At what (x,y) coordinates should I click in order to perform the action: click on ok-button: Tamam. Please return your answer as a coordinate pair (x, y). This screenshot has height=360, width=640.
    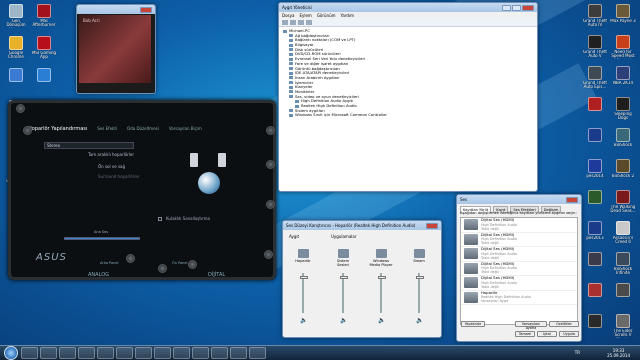
    Looking at the image, I should click on (525, 334).